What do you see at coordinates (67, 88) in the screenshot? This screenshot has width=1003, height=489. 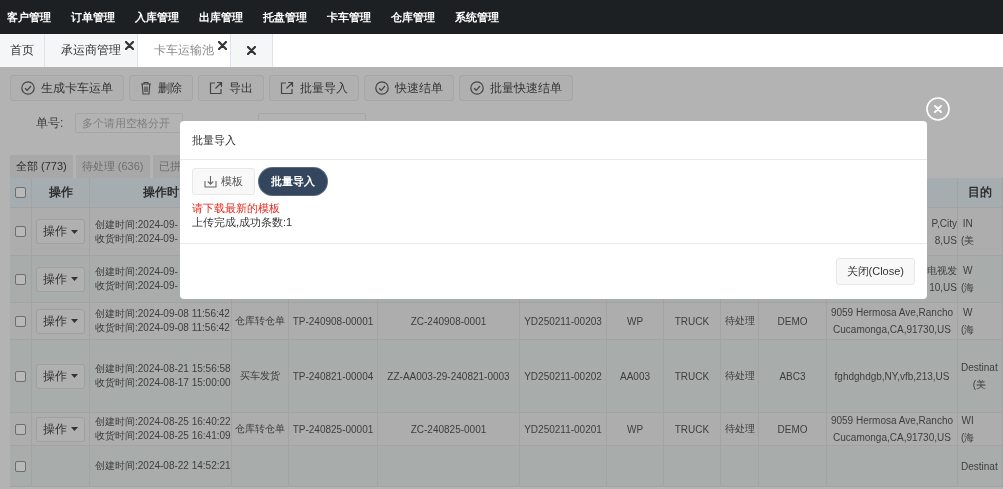 I see `toolbar-button: 生成卡车运单` at bounding box center [67, 88].